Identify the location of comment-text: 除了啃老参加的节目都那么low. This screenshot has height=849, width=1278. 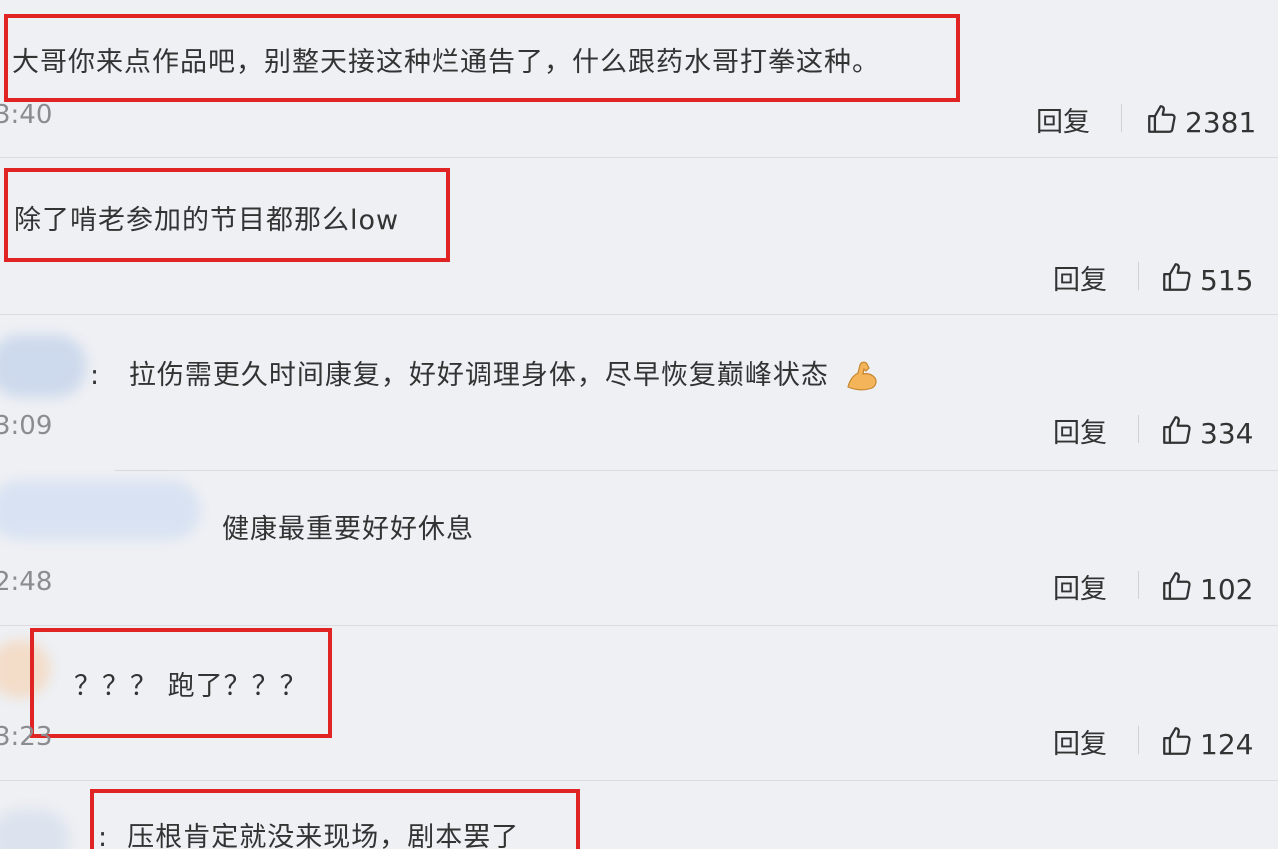
(207, 220).